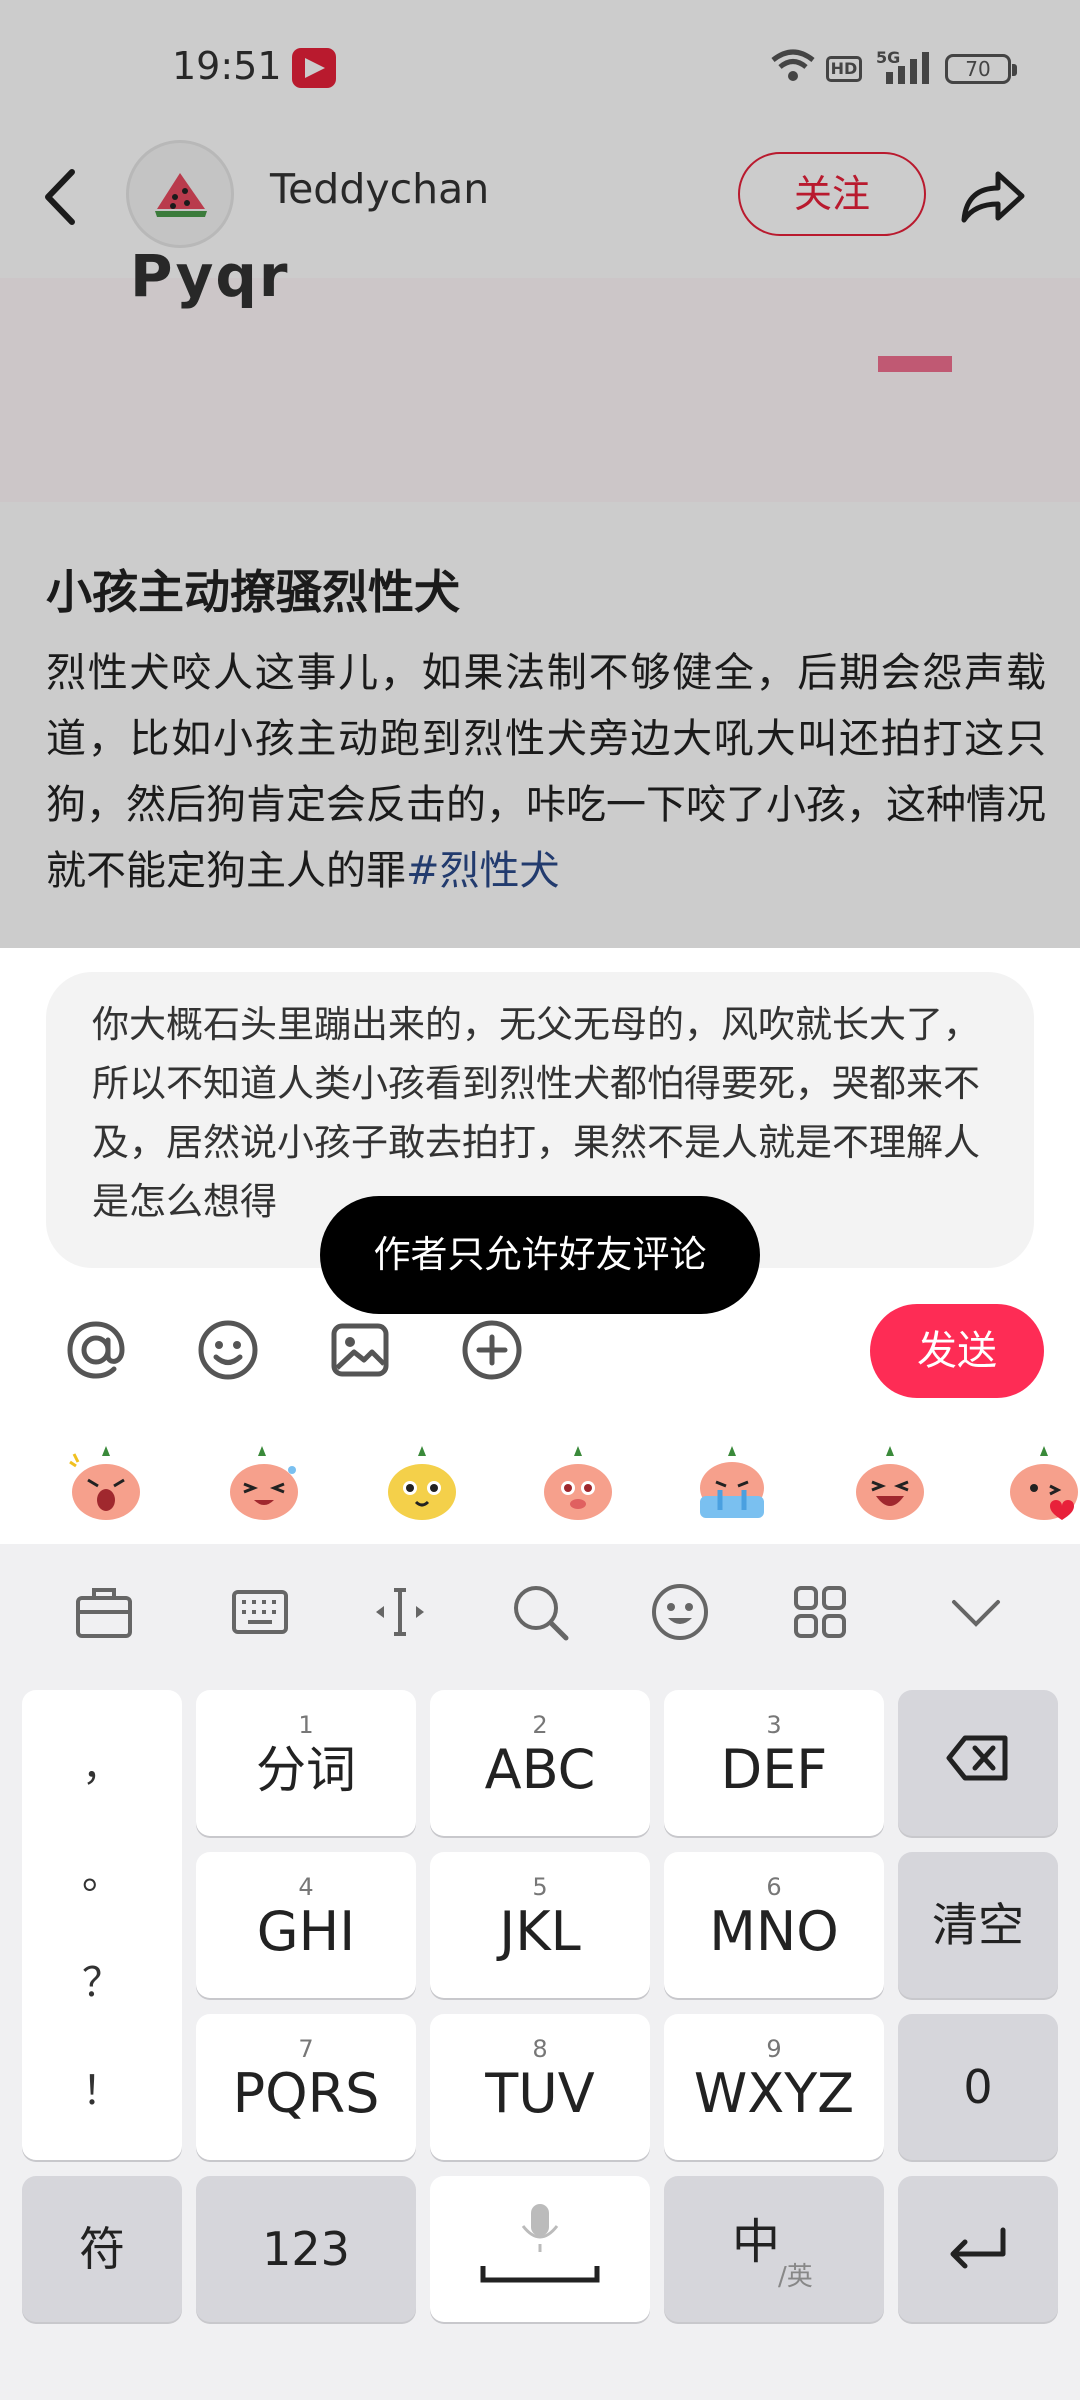  What do you see at coordinates (102, 1979) in the screenshot?
I see `question-key: ？` at bounding box center [102, 1979].